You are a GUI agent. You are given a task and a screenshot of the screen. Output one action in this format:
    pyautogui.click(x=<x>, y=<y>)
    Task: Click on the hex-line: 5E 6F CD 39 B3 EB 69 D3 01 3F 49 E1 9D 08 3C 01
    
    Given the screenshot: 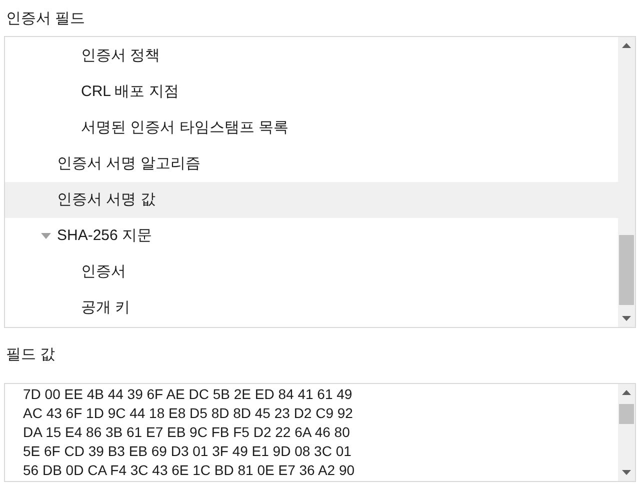 What is the action you would take?
    pyautogui.click(x=187, y=451)
    